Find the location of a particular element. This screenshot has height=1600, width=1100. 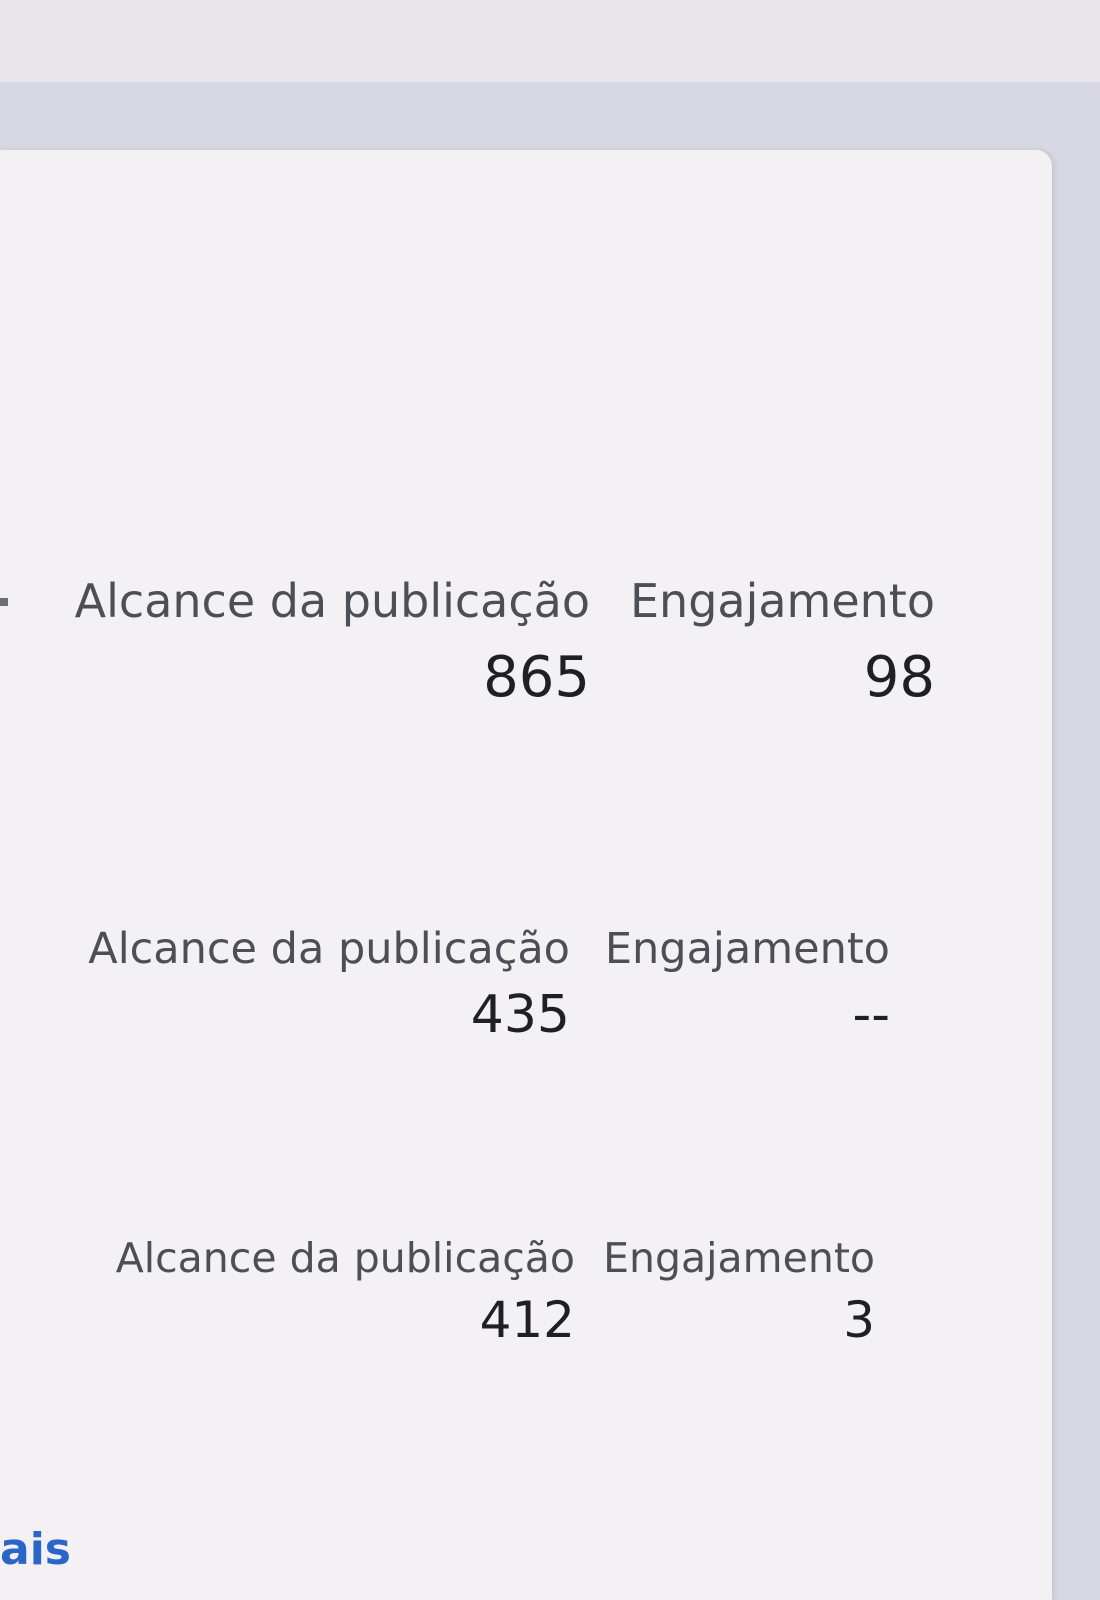

post-reach-stat: Alcance da publicação 435 is located at coordinates (325, 985).